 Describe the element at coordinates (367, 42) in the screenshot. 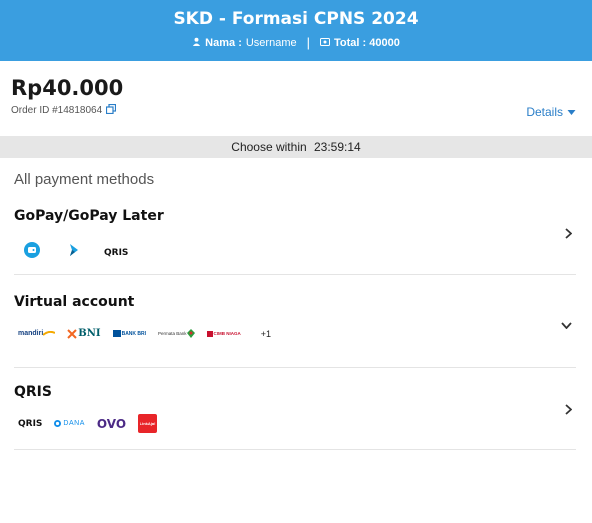

I see `total-label: Total : 40000` at that location.